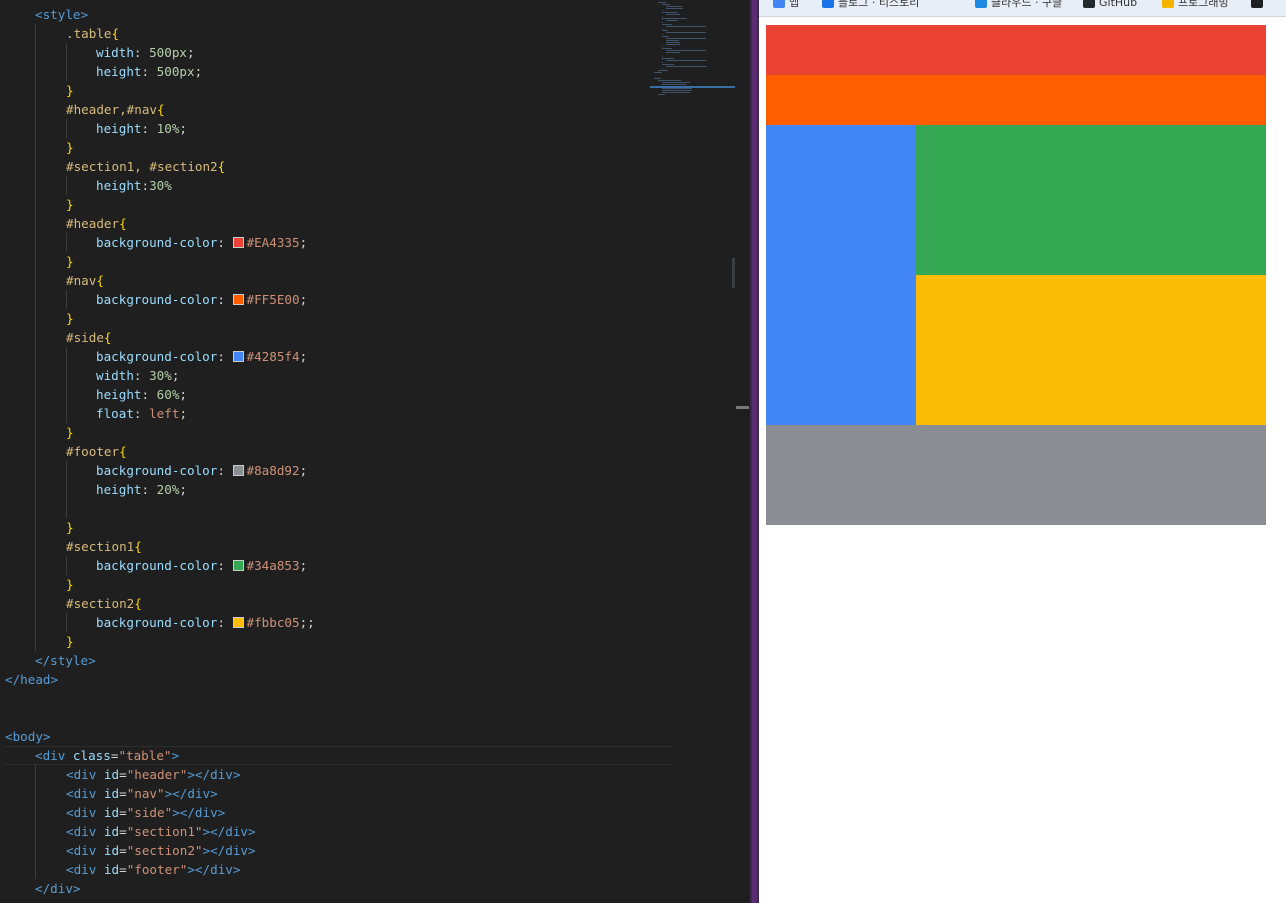  Describe the element at coordinates (794, 4) in the screenshot. I see `bookmark-label: 앱` at that location.